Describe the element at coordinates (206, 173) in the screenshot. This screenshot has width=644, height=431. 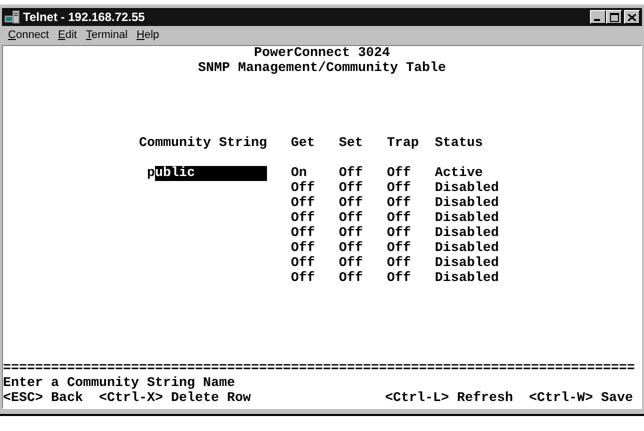
I see `community-string-field: public` at that location.